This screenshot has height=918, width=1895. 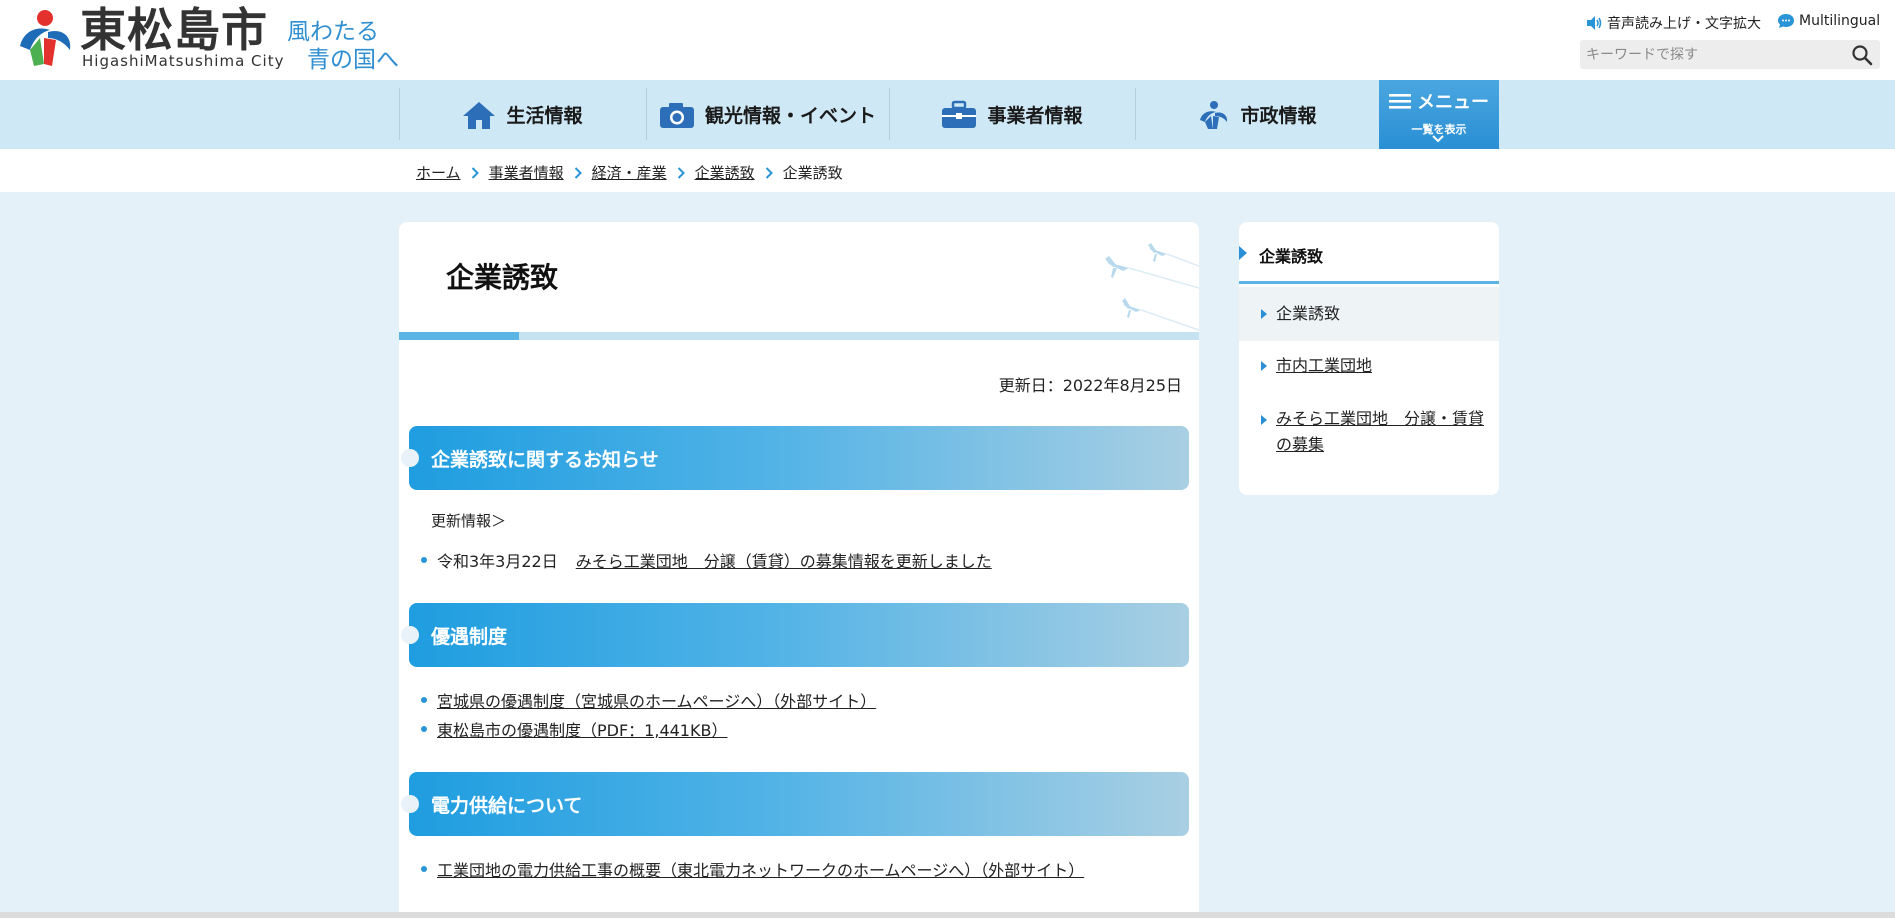 I want to click on briefcase-icon, so click(x=959, y=114).